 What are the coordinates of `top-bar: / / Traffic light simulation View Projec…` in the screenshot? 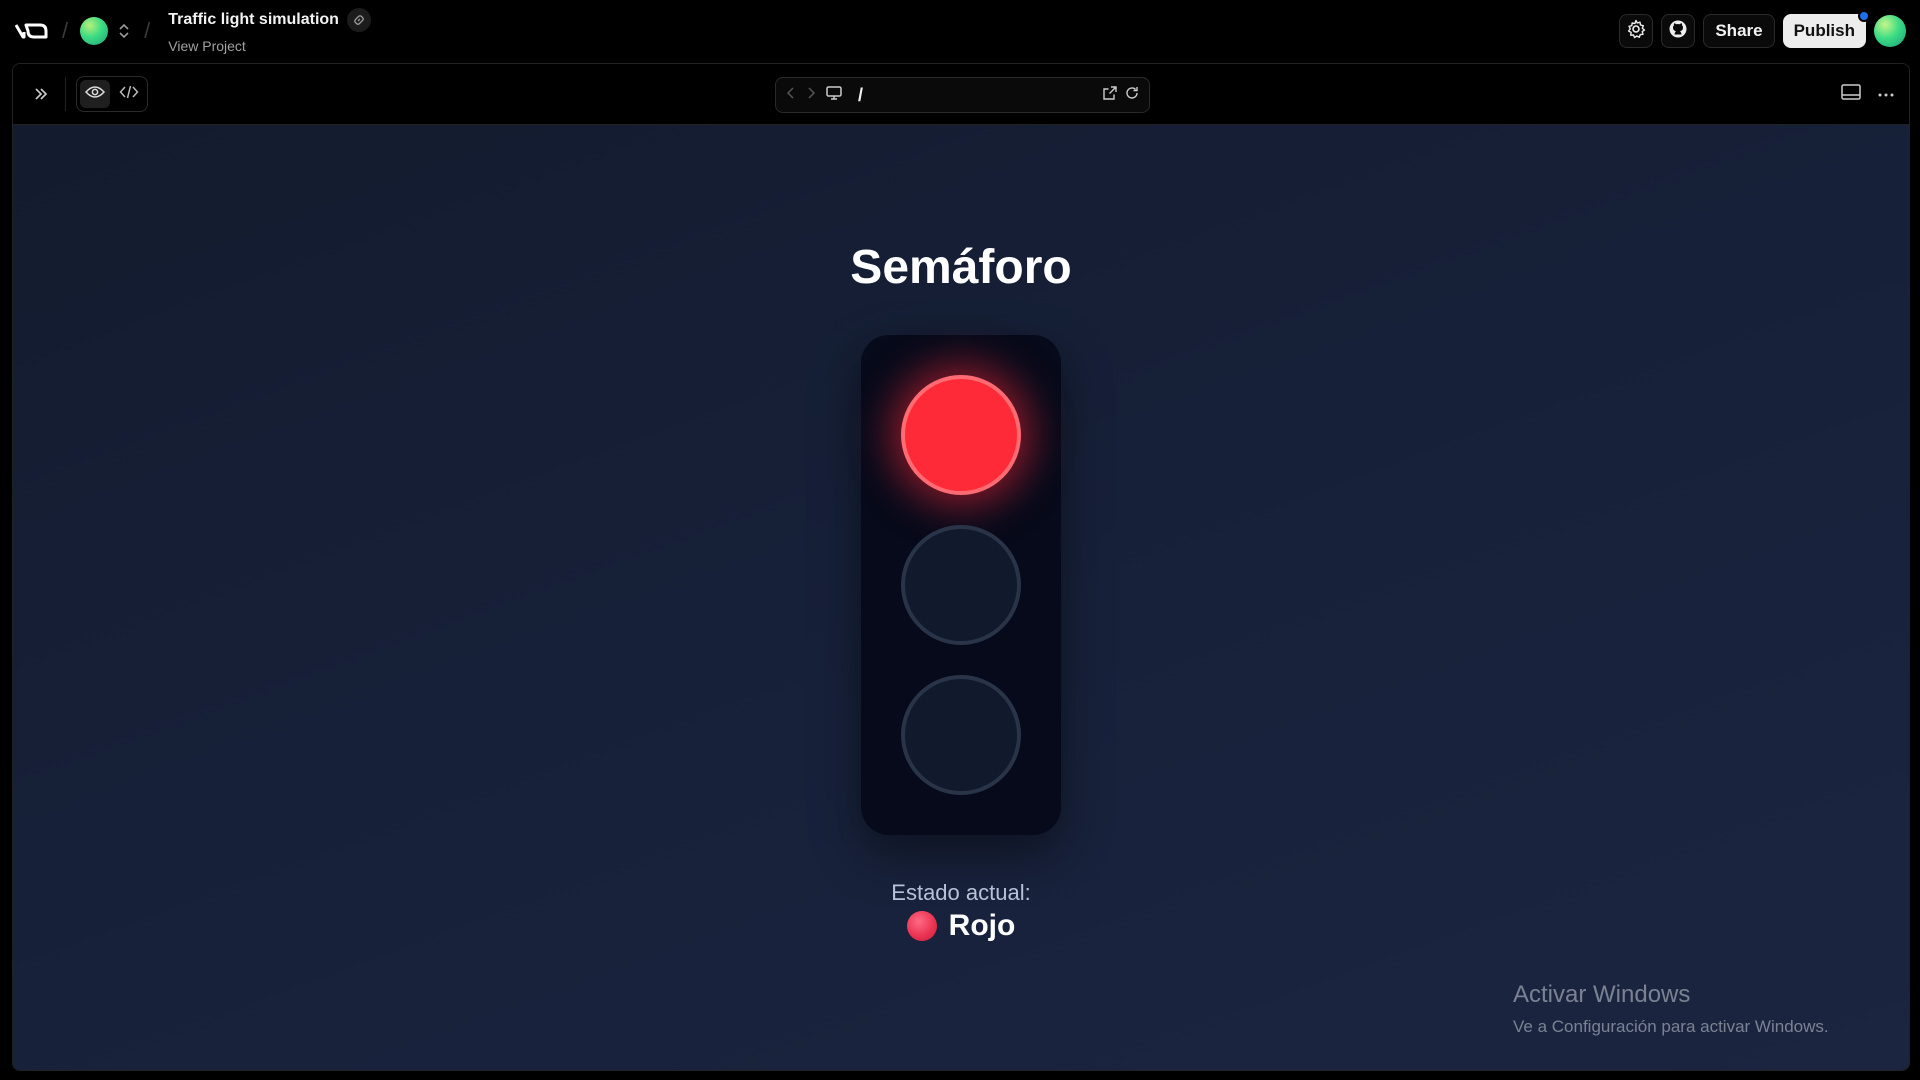 It's located at (960, 31).